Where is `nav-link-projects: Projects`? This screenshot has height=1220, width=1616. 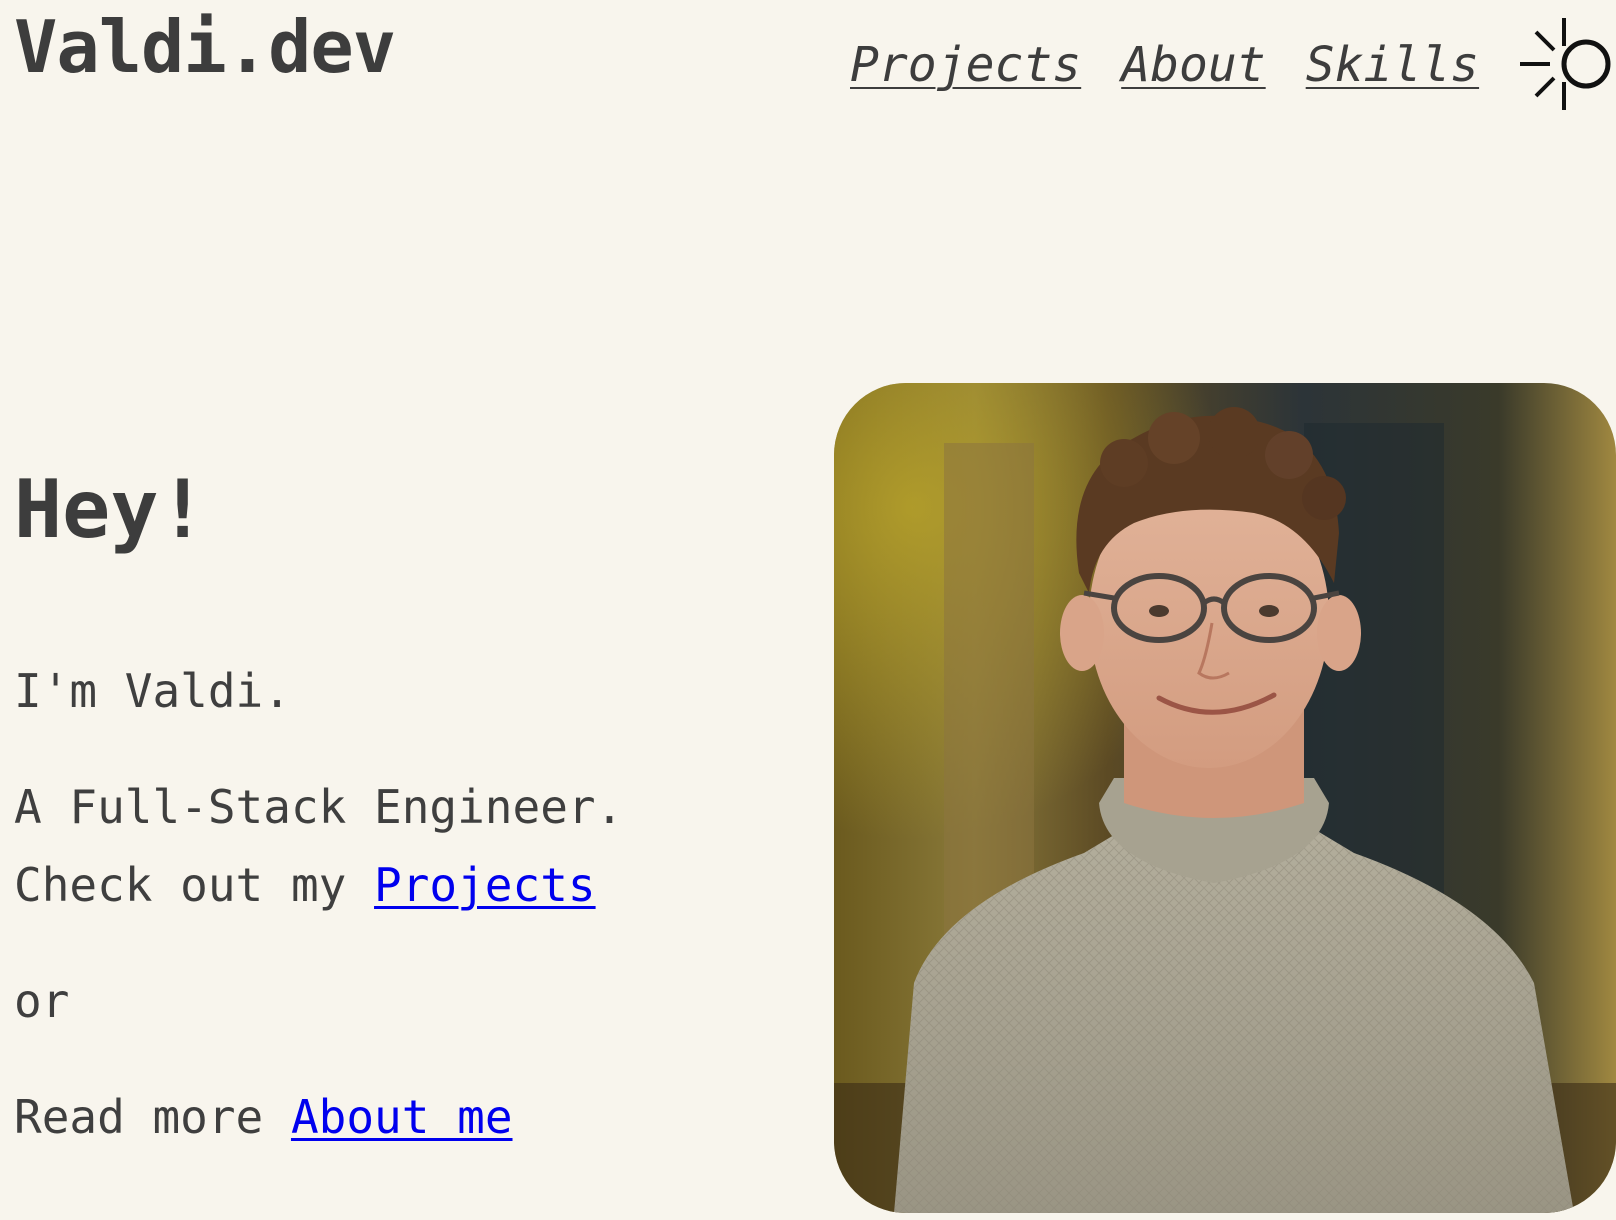
nav-link-projects: Projects is located at coordinates (965, 65).